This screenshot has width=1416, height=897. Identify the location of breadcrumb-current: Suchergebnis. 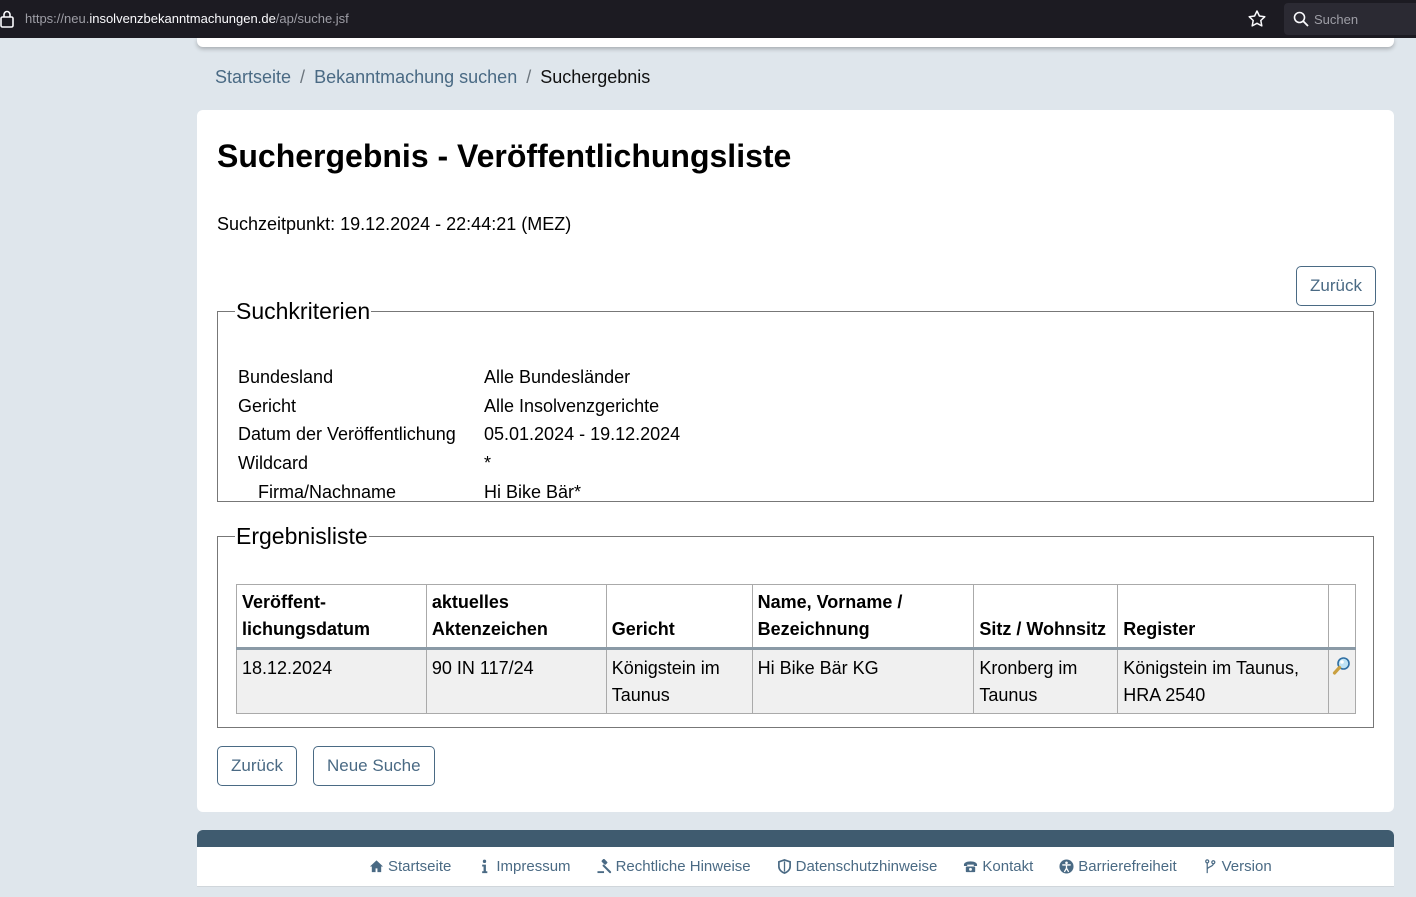
(595, 77).